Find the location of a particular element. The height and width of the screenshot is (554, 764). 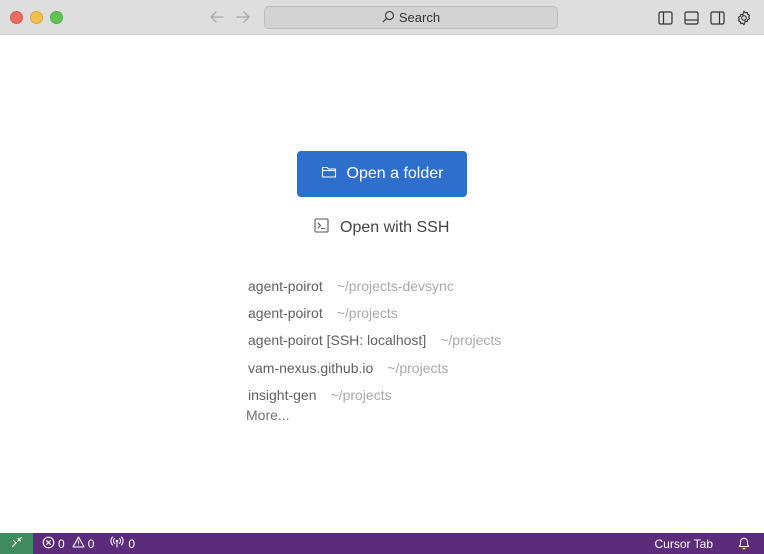

open-ssh-button: Open with SSH is located at coordinates (381, 228).